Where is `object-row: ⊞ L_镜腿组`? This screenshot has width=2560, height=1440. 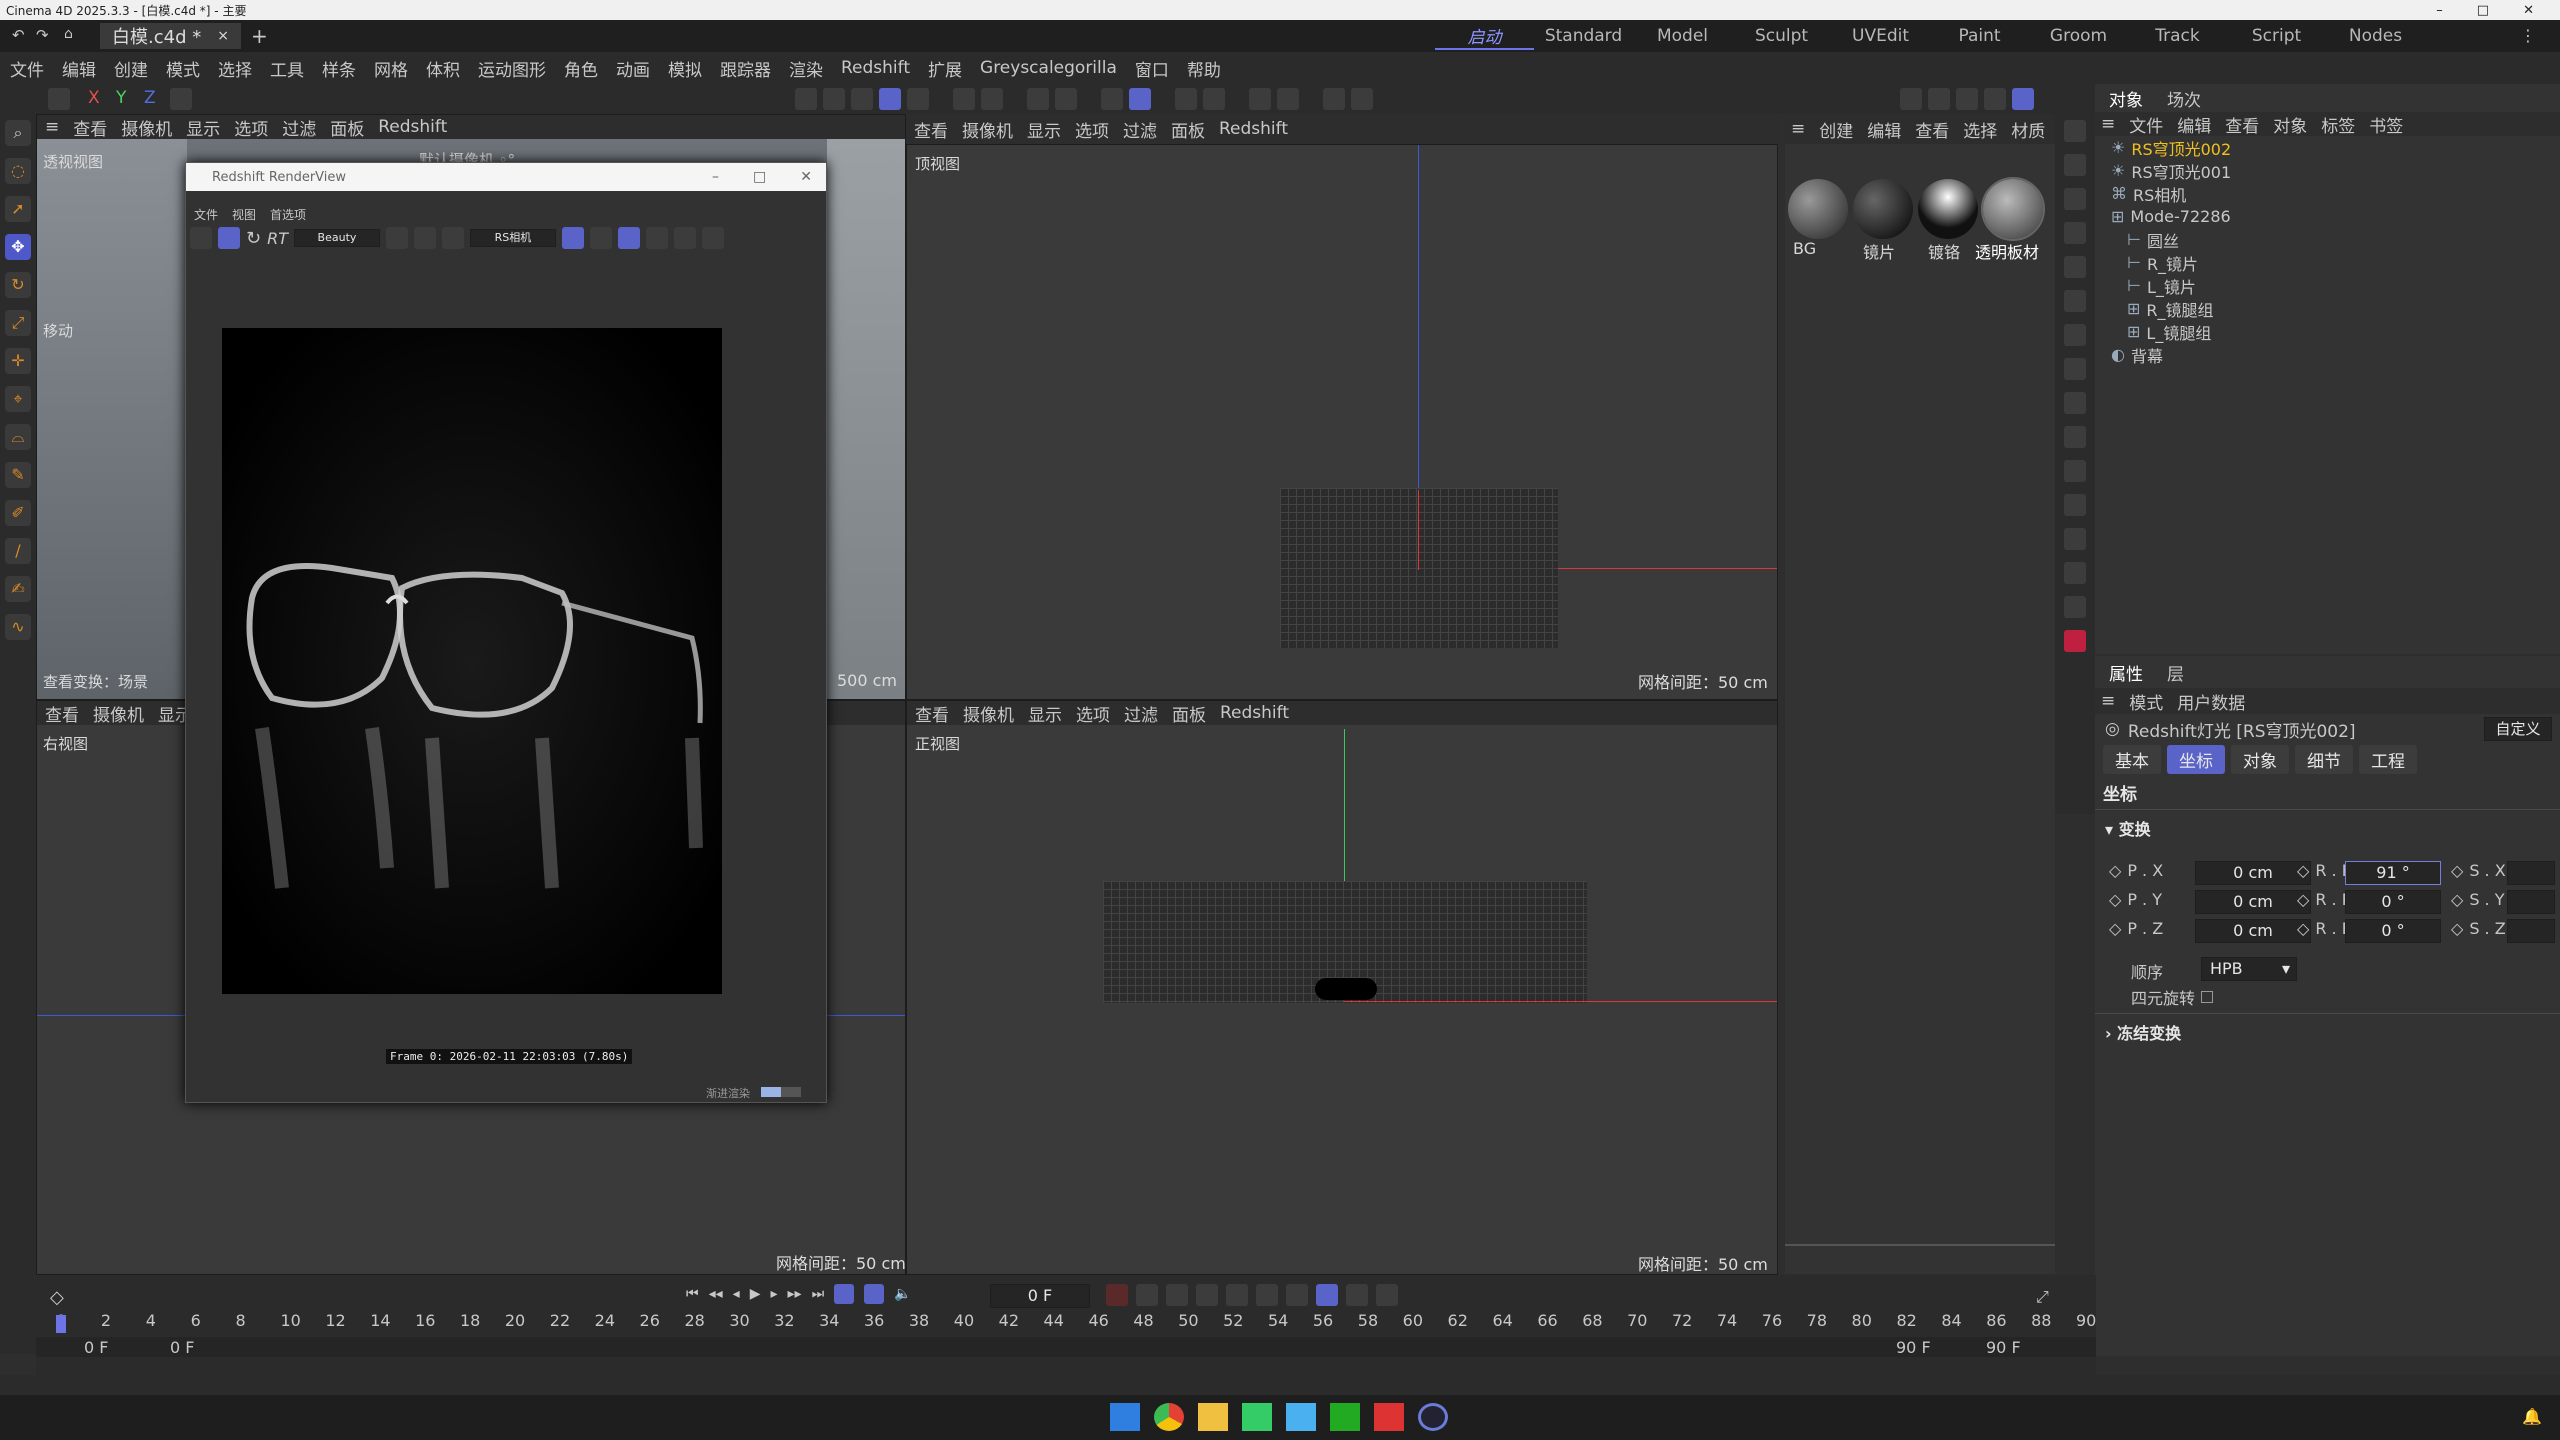 object-row: ⊞ L_镜腿组 is located at coordinates (2327, 331).